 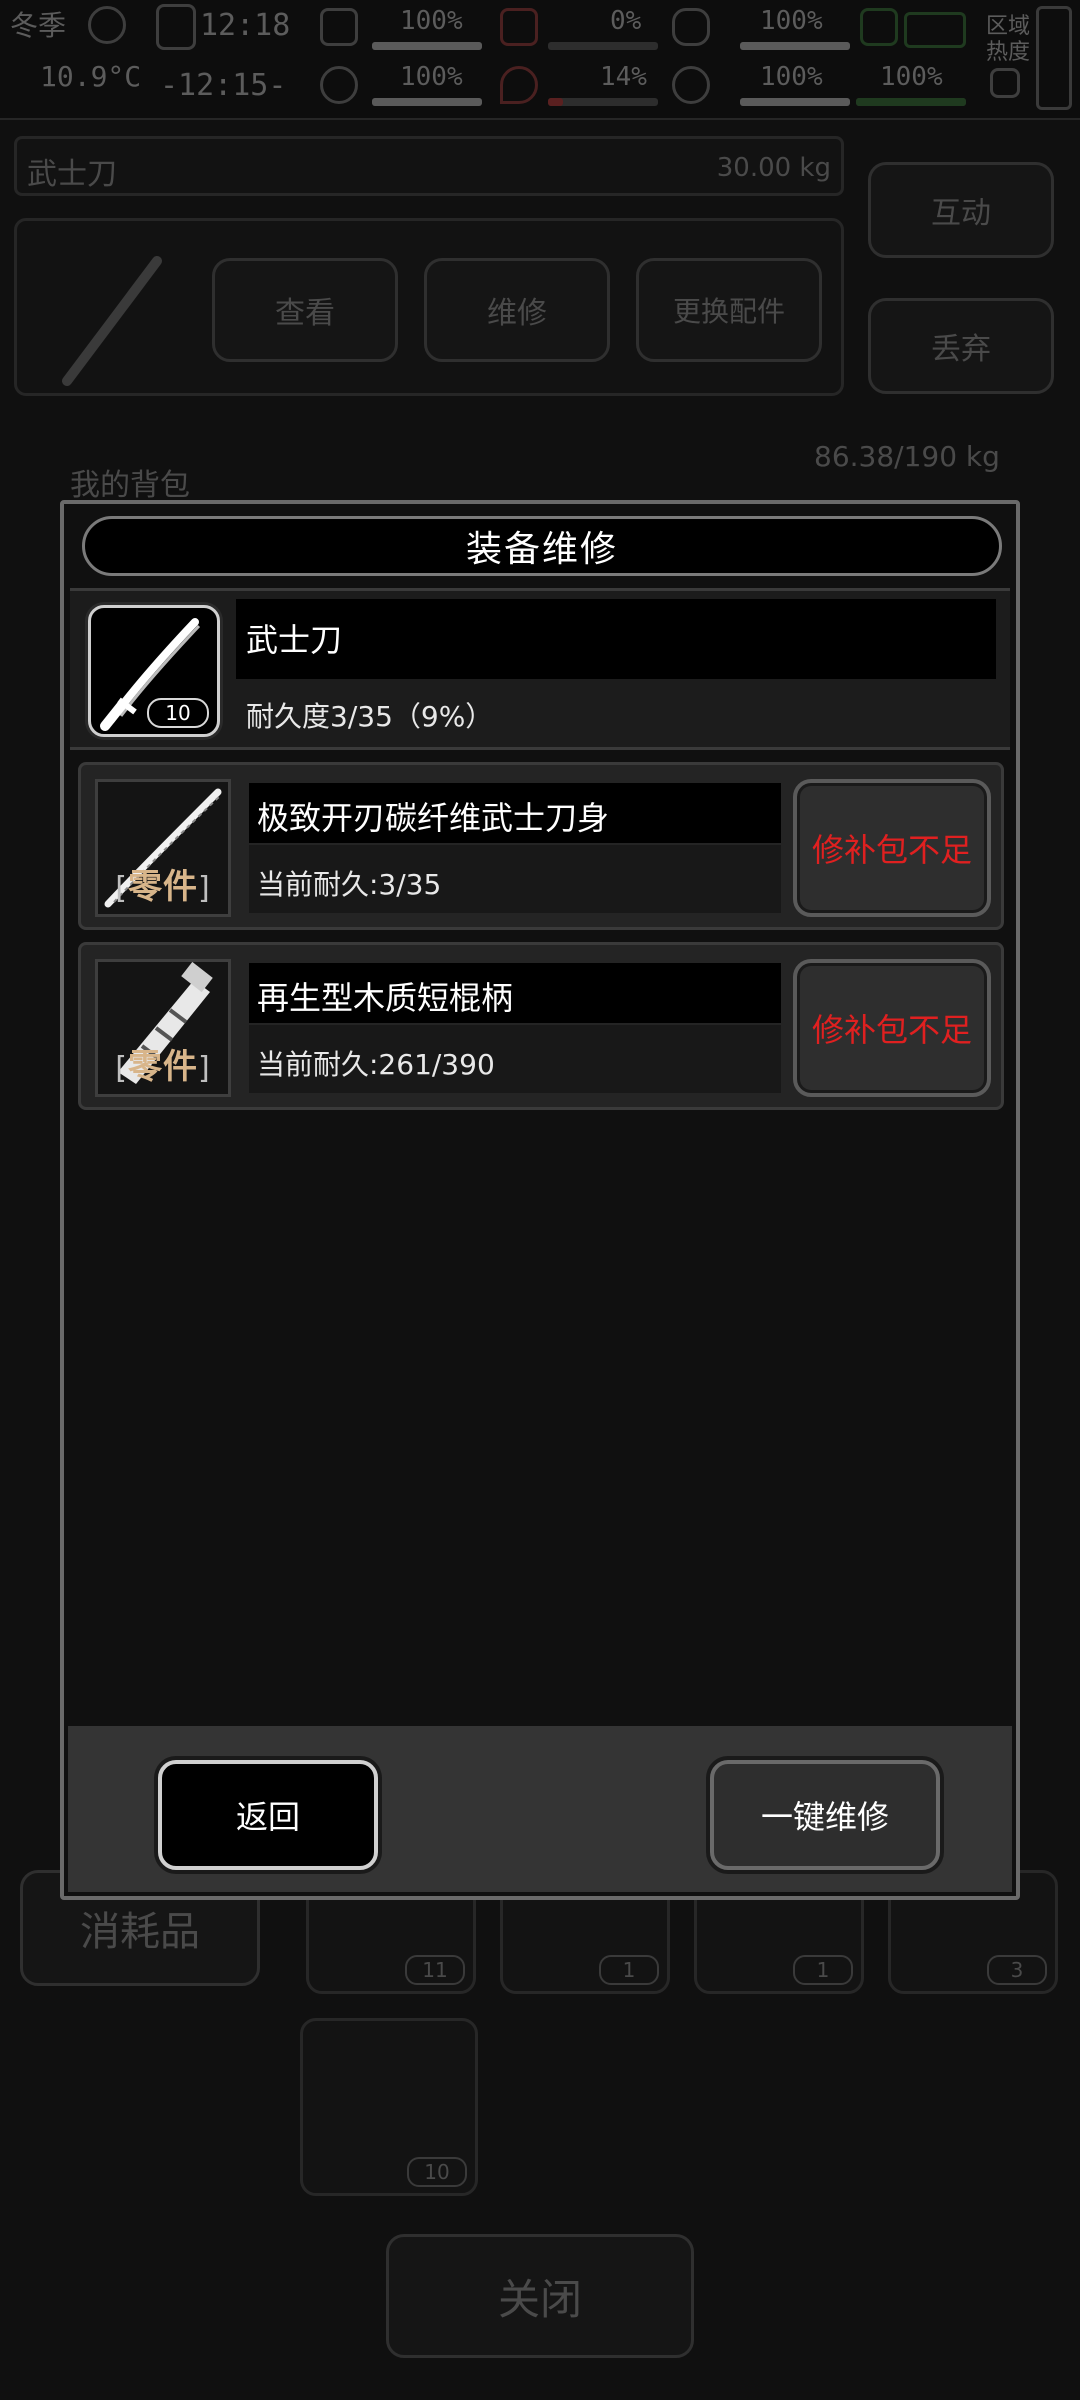 What do you see at coordinates (349, 884) in the screenshot?
I see `part-durability: 当前耐久:3/35` at bounding box center [349, 884].